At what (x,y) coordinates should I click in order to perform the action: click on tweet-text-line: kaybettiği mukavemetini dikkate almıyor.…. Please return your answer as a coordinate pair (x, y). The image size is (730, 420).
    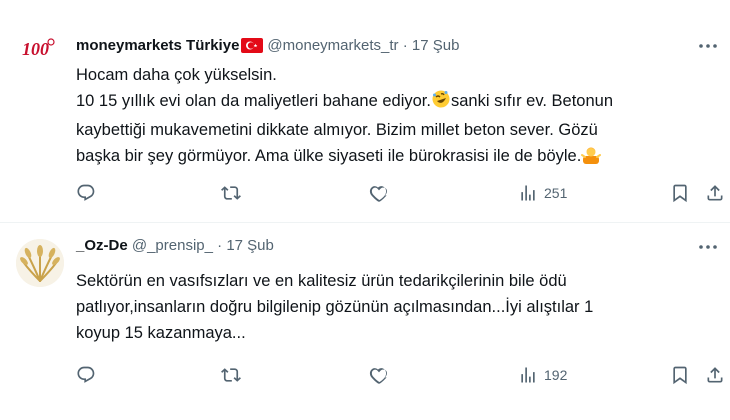
    Looking at the image, I should click on (337, 130).